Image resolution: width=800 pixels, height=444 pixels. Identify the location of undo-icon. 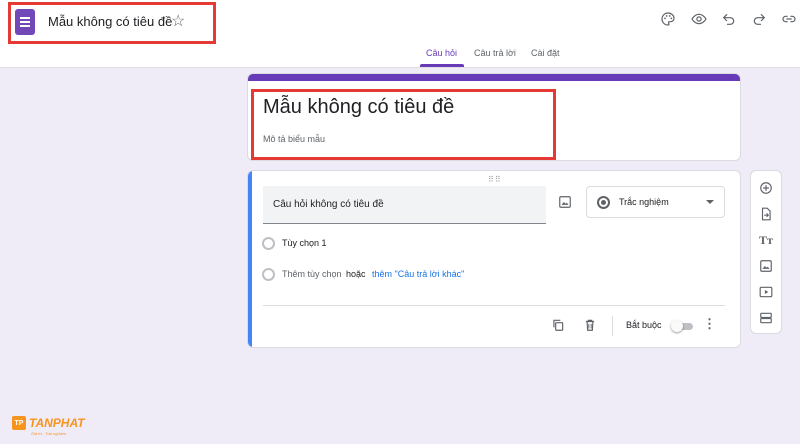
(729, 19).